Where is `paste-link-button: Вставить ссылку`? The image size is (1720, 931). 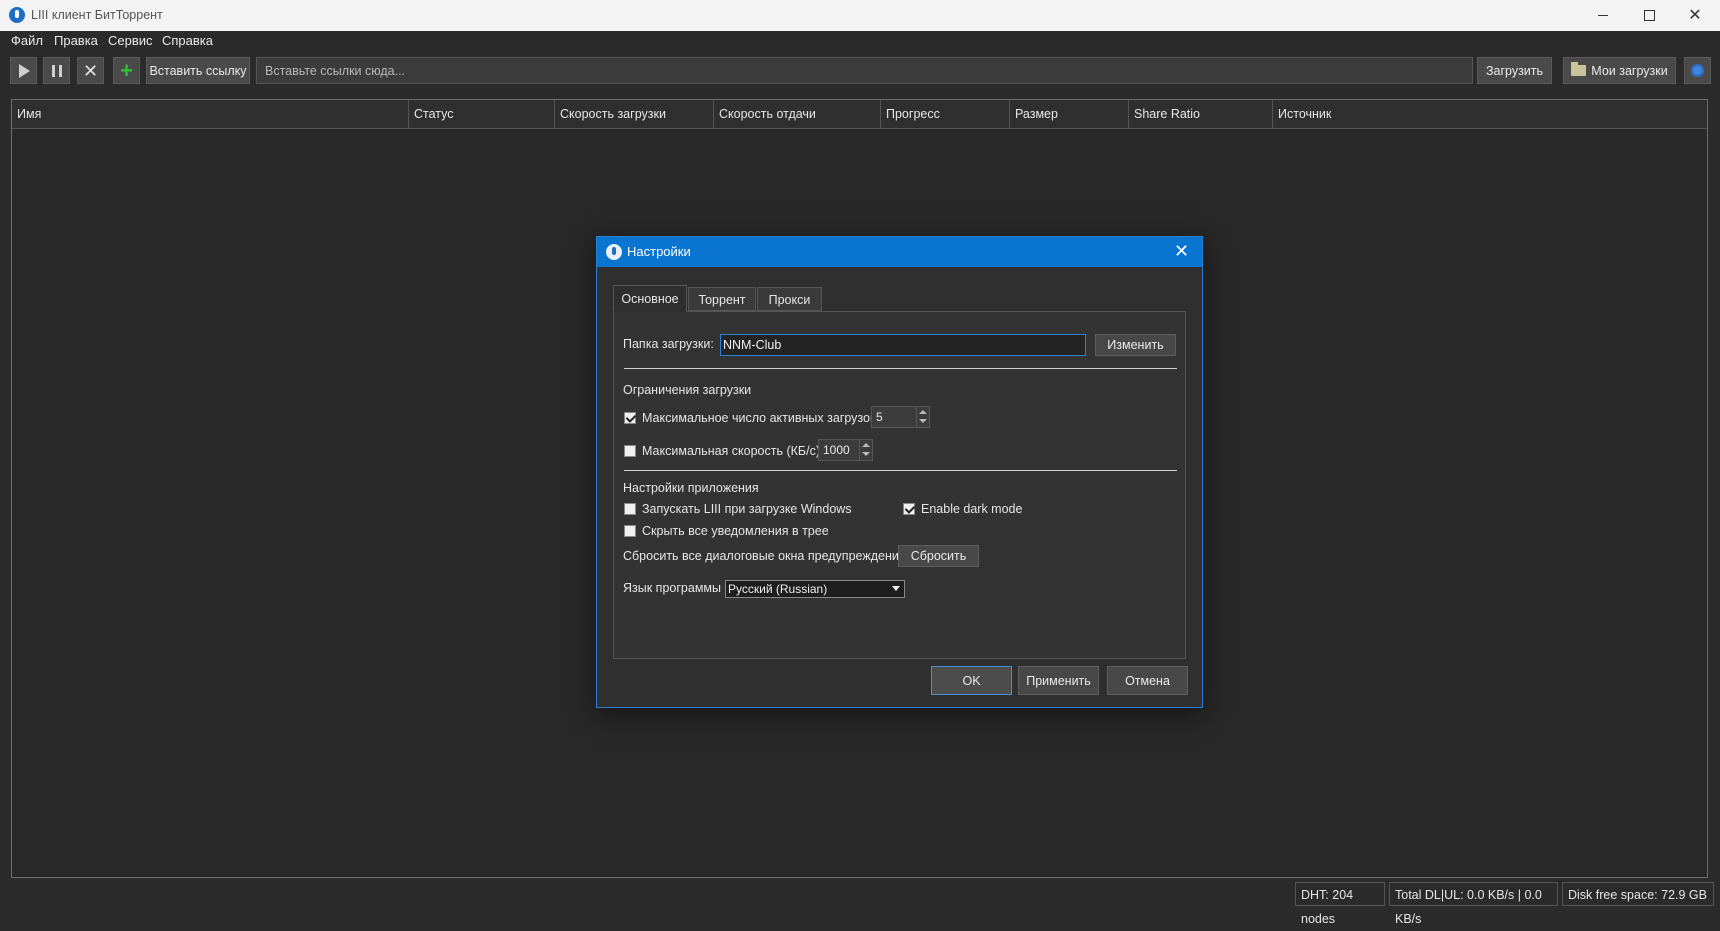
paste-link-button: Вставить ссылку is located at coordinates (198, 70).